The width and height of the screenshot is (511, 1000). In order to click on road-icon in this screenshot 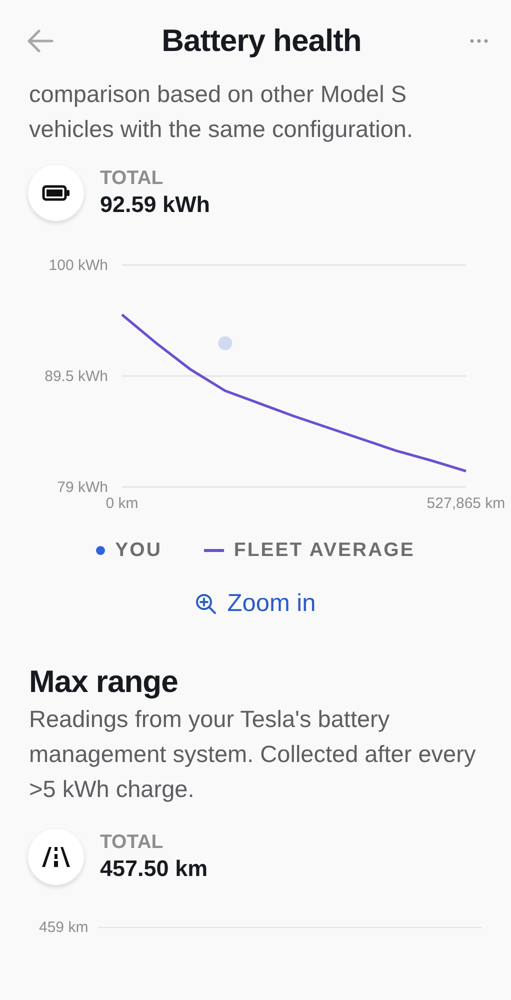, I will do `click(56, 857)`.